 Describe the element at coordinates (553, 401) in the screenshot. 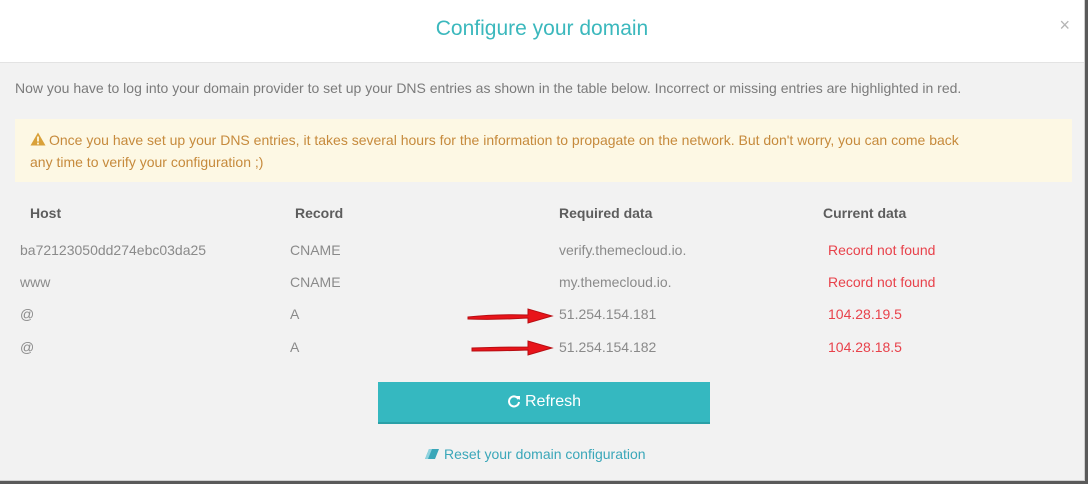

I see `refresh-label: Refresh` at that location.